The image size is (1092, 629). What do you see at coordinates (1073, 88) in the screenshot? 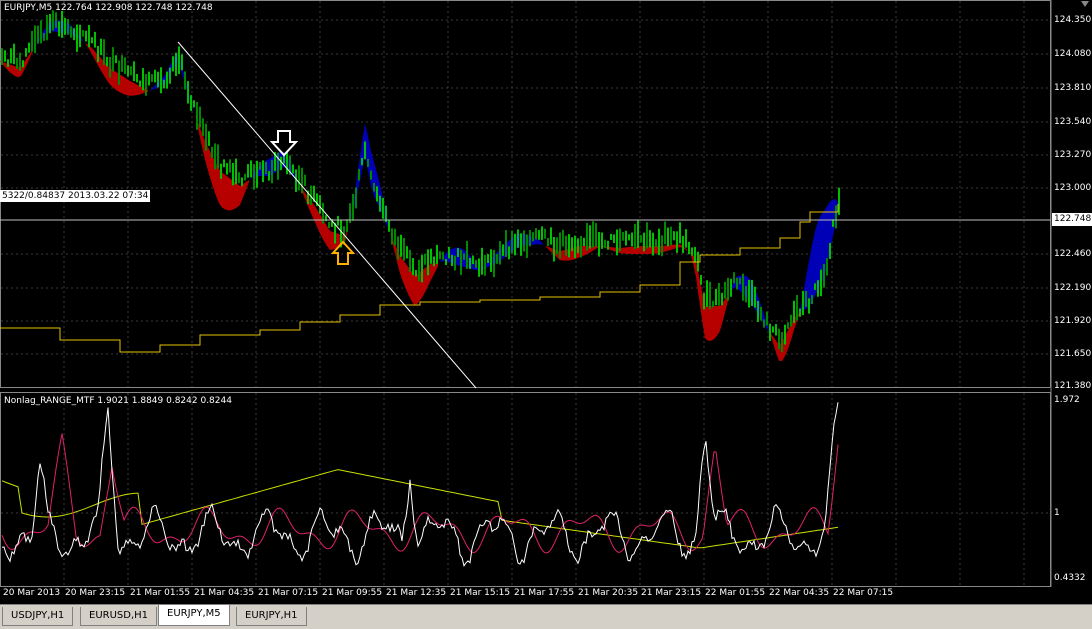
I see `price-label: 123.810` at bounding box center [1073, 88].